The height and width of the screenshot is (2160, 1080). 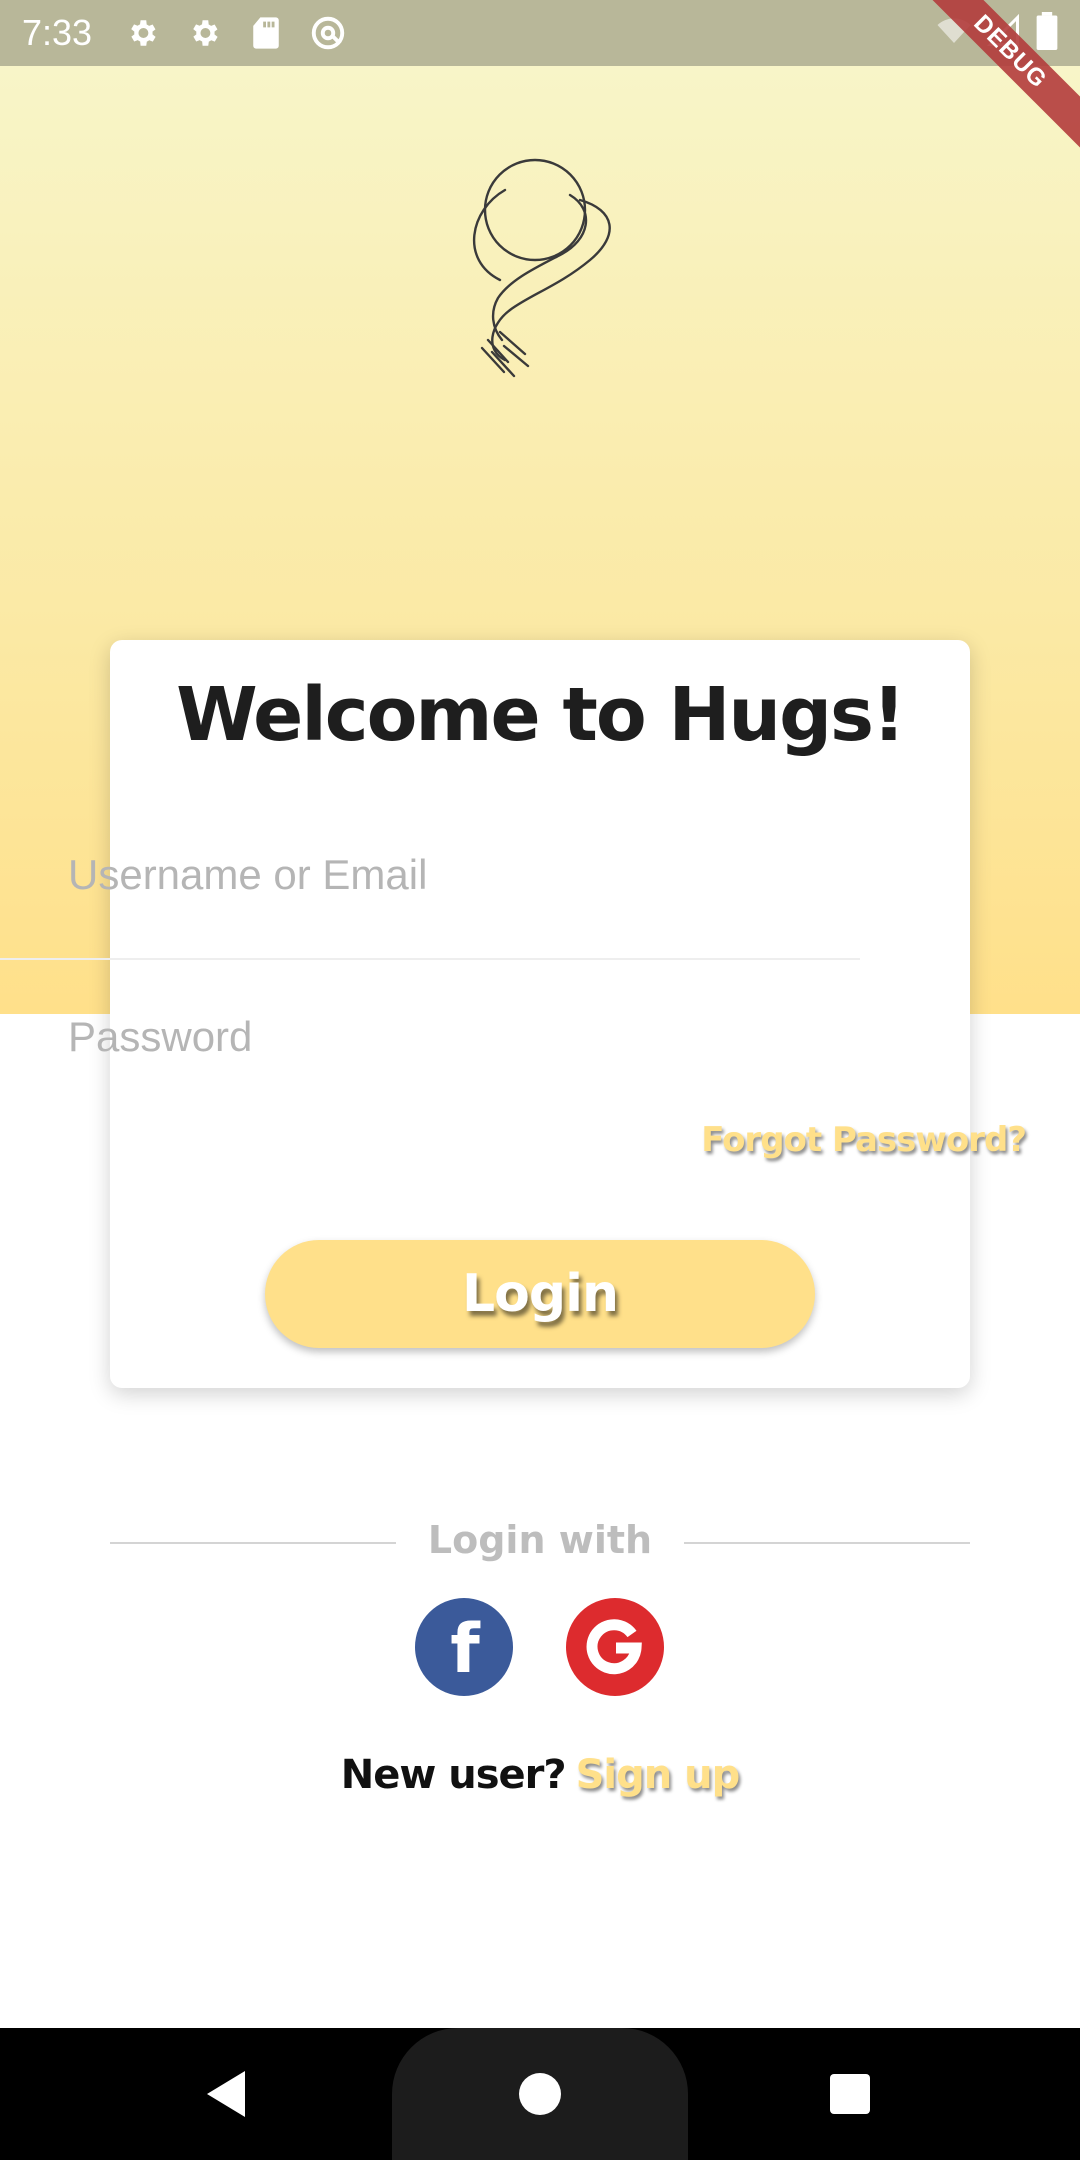 I want to click on facebook-login-button: f, so click(x=464, y=1647).